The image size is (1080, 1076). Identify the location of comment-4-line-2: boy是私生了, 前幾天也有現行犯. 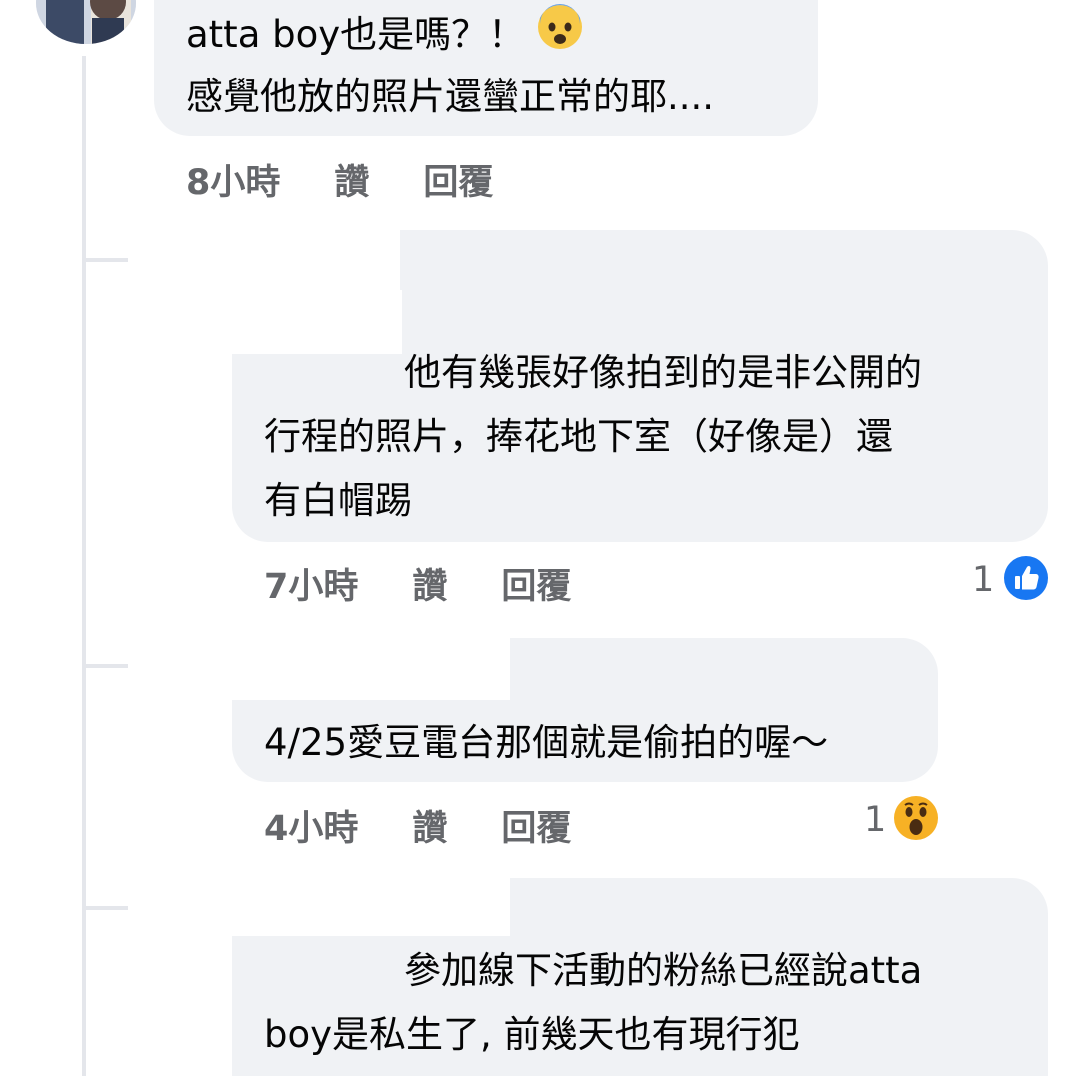
(532, 1034).